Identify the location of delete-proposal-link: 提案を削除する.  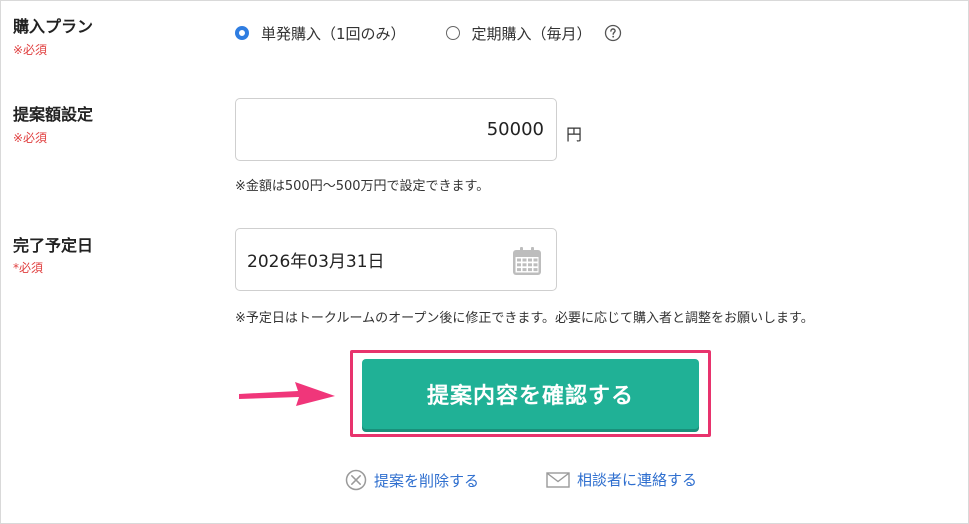
(412, 480).